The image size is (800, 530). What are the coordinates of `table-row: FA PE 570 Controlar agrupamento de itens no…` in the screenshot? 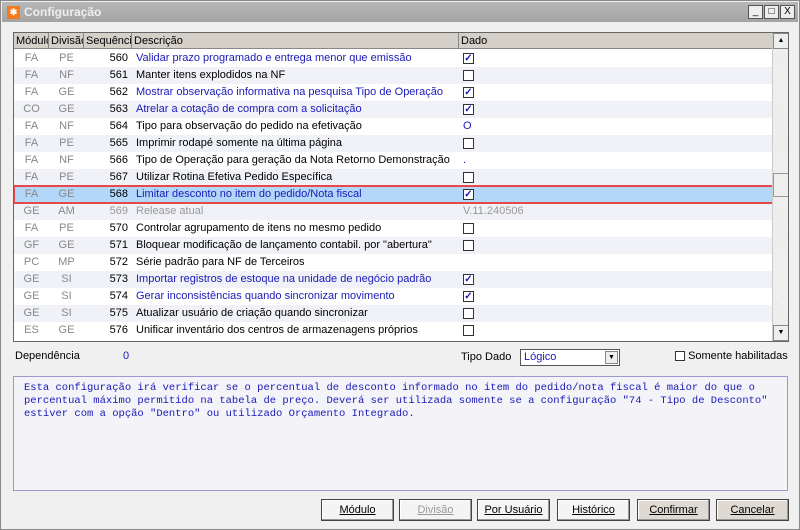 It's located at (393, 228).